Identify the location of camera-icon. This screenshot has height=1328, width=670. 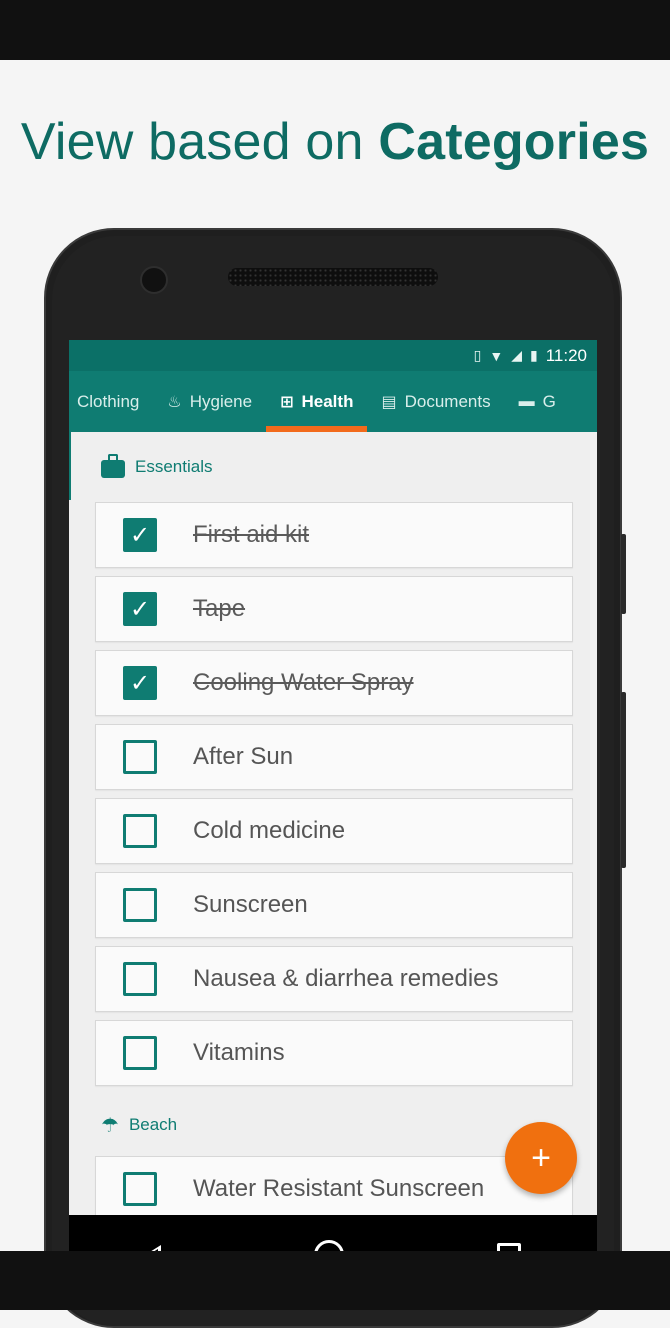
(154, 280).